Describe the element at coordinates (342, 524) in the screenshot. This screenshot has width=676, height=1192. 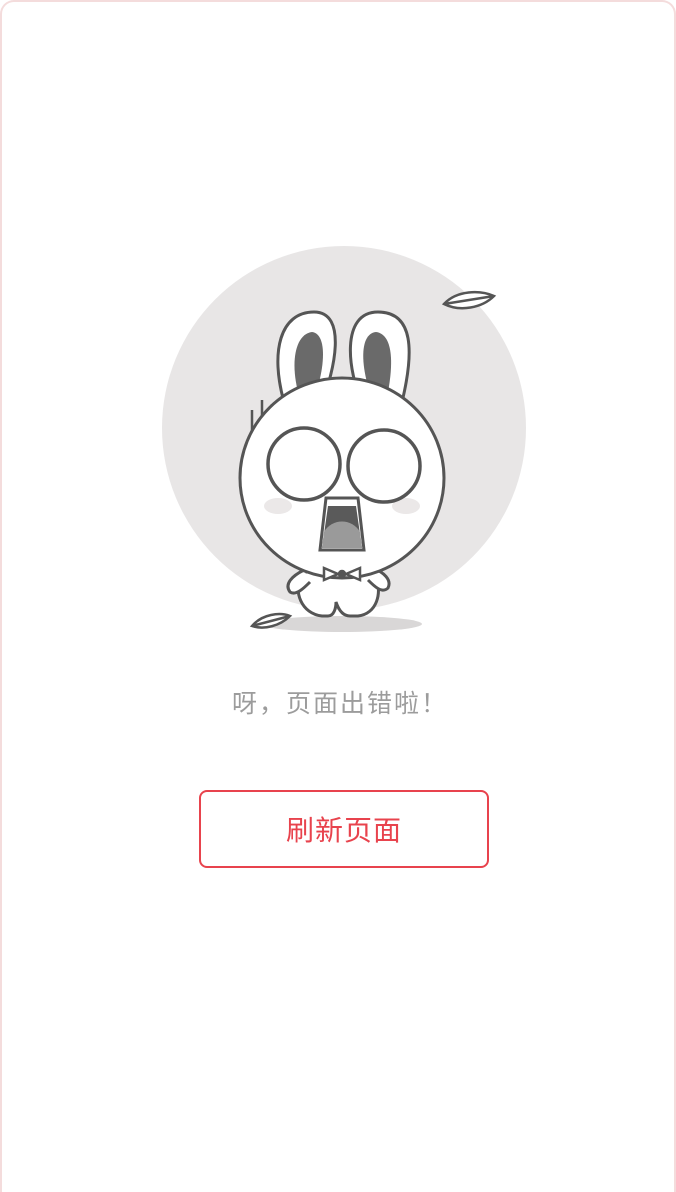
I see `rabbit-mouth` at that location.